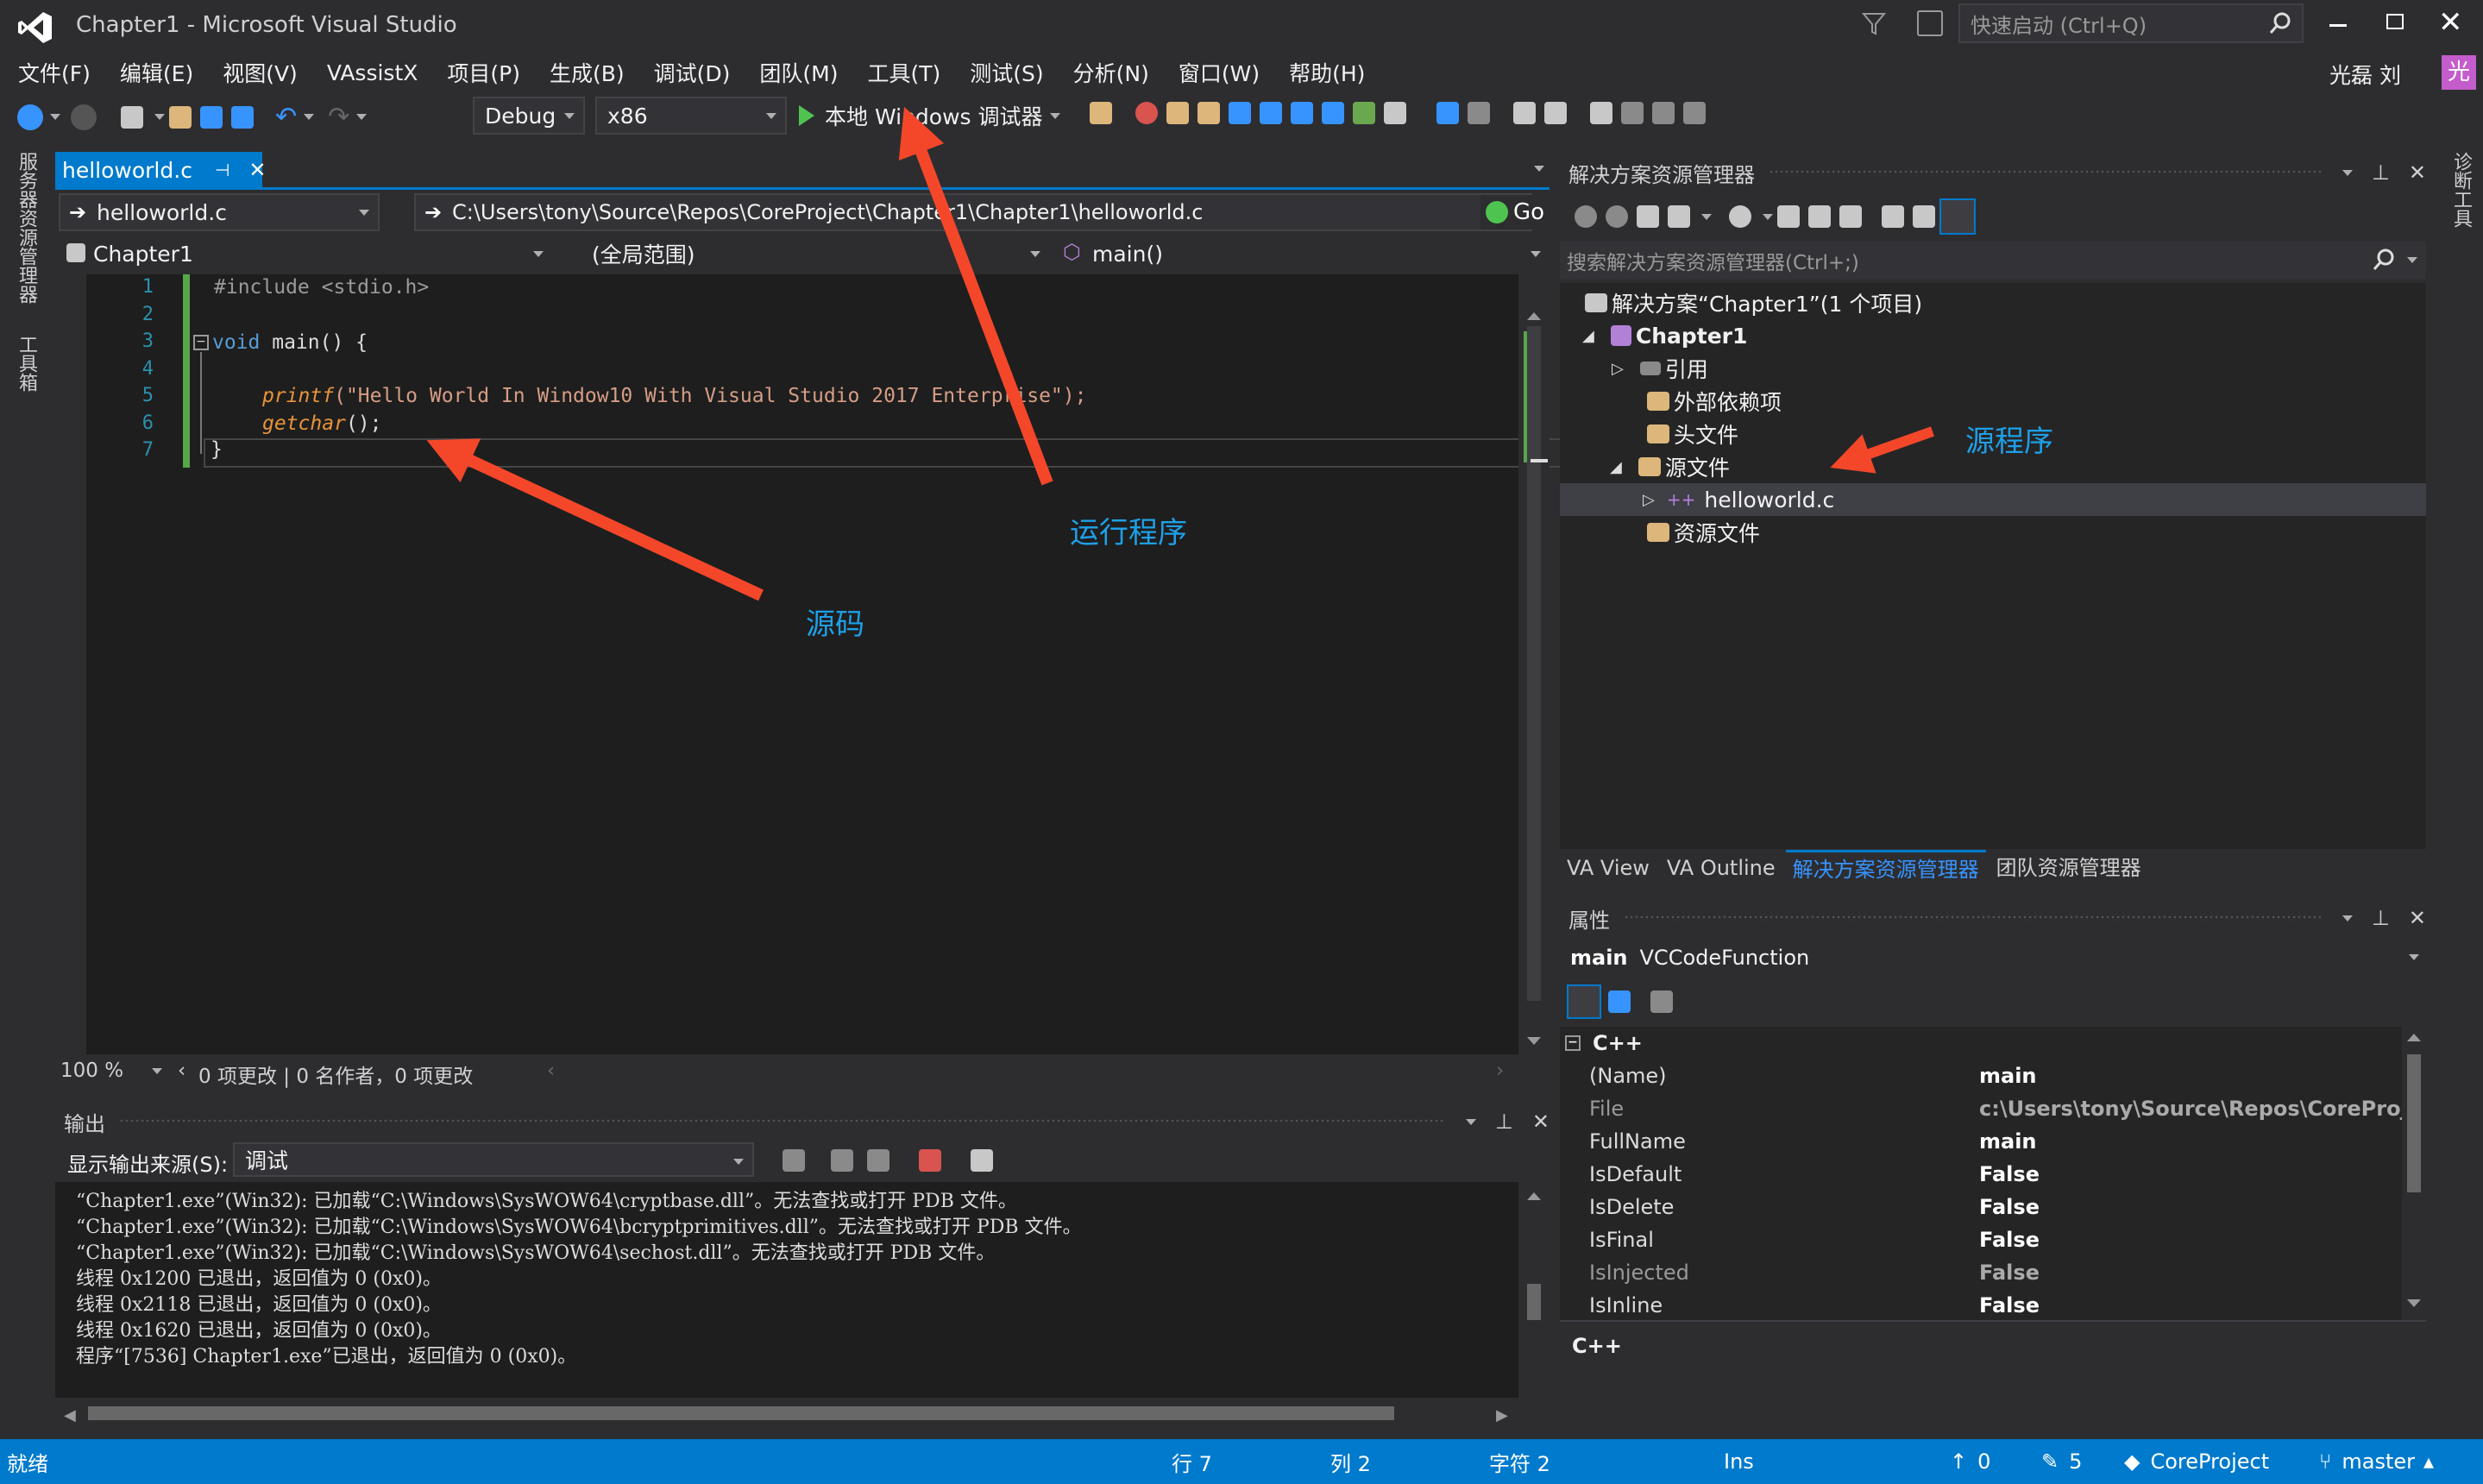 The width and height of the screenshot is (2483, 1484). I want to click on property-row: (Name) main, so click(1981, 1076).